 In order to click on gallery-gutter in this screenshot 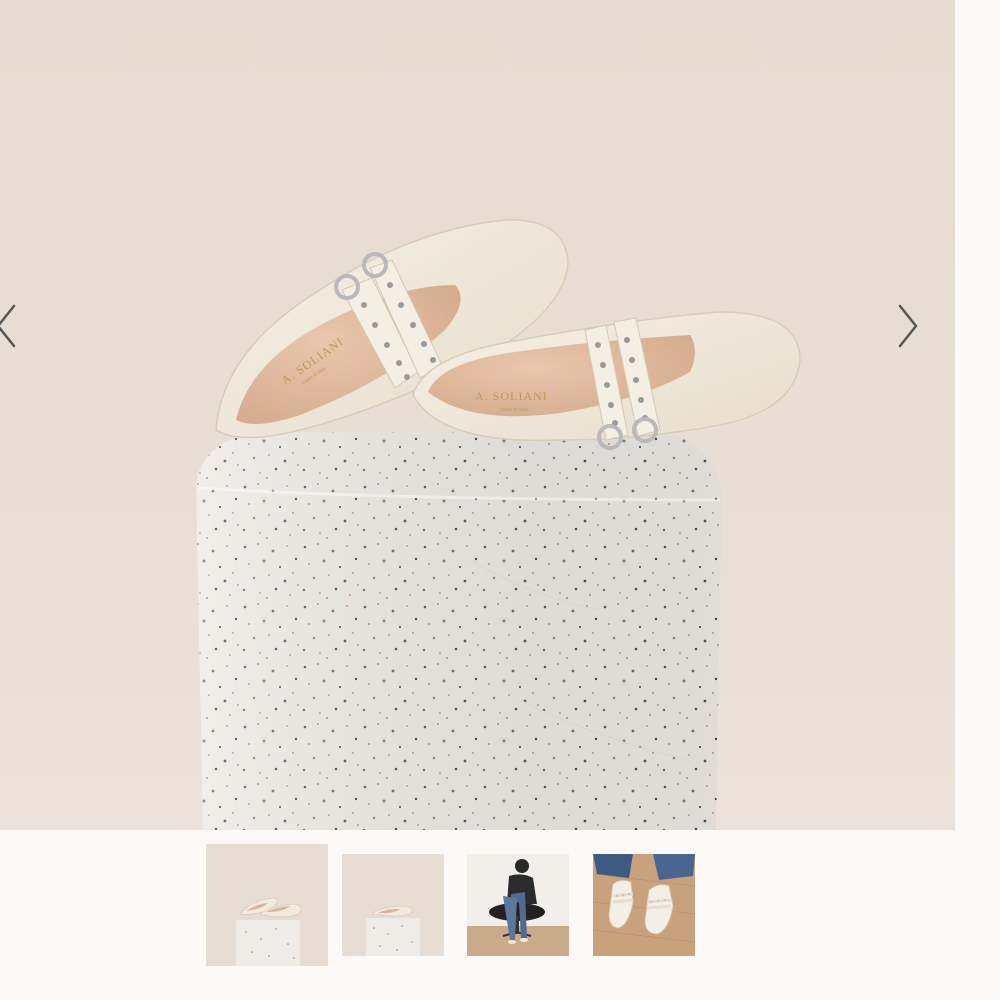, I will do `click(977, 415)`.